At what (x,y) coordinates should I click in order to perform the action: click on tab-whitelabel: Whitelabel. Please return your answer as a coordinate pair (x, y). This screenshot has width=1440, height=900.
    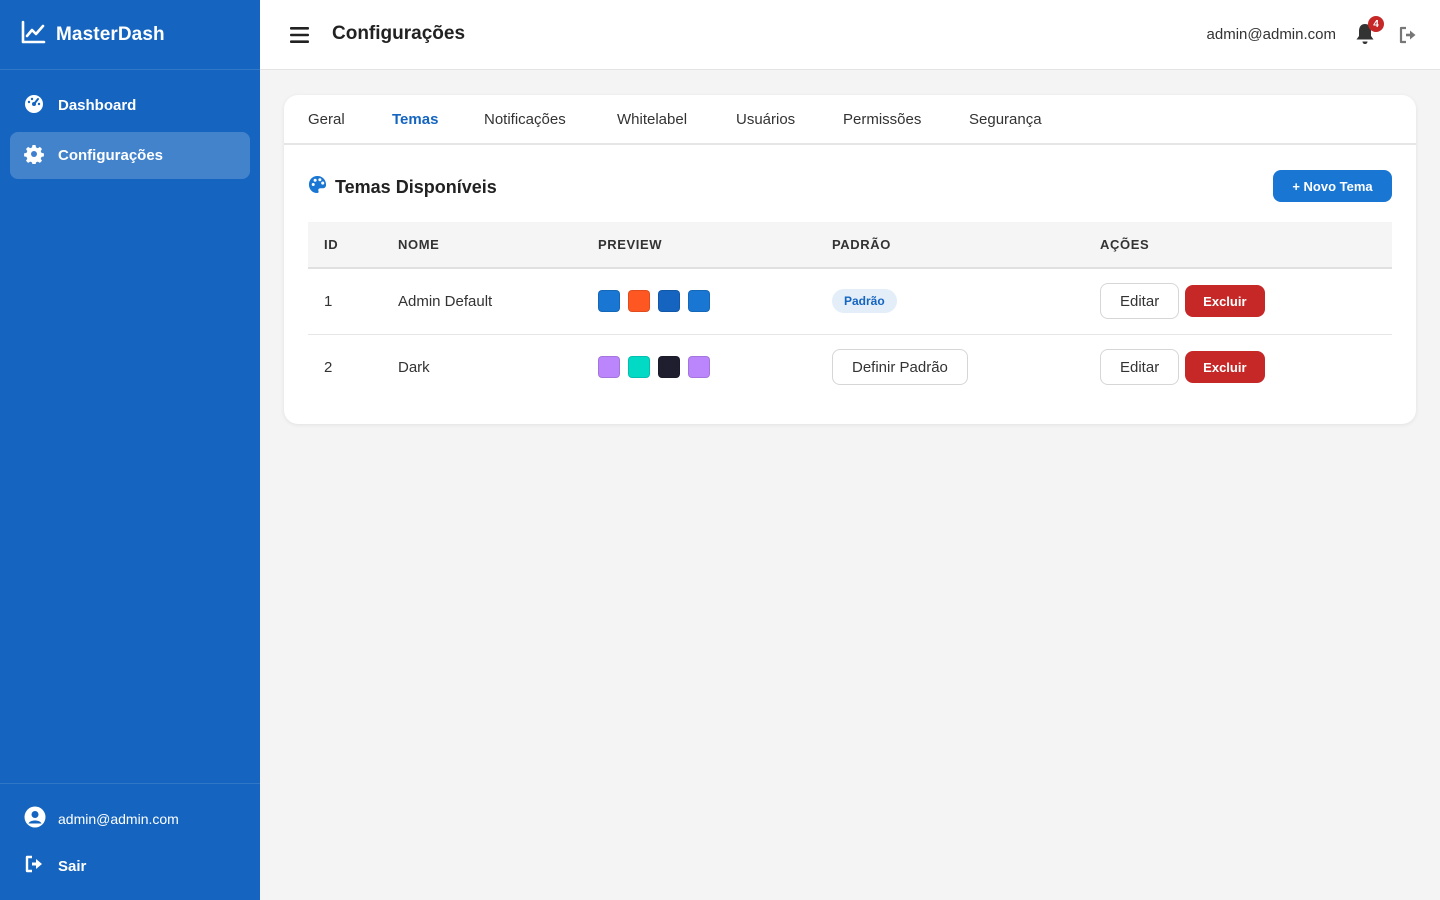
    Looking at the image, I should click on (652, 119).